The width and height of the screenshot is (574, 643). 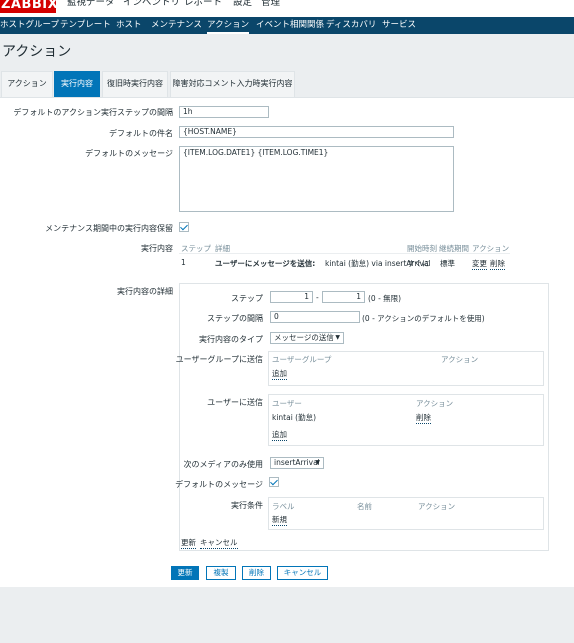 What do you see at coordinates (231, 339) in the screenshot?
I see `operation-type-label: 実行内容のタイプ` at bounding box center [231, 339].